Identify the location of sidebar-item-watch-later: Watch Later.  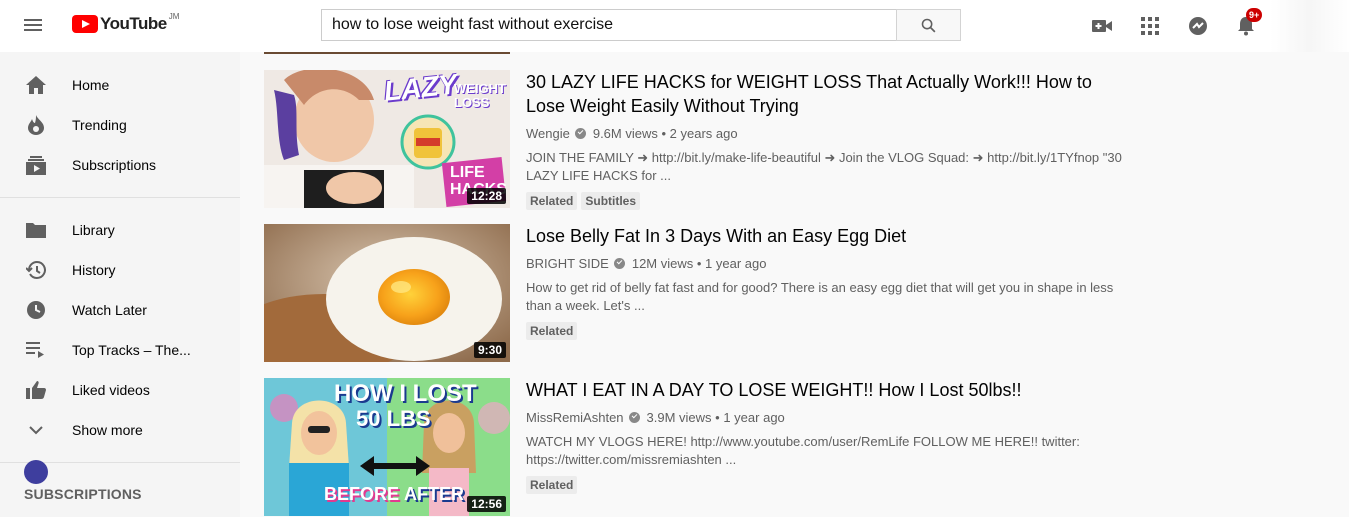
(120, 310).